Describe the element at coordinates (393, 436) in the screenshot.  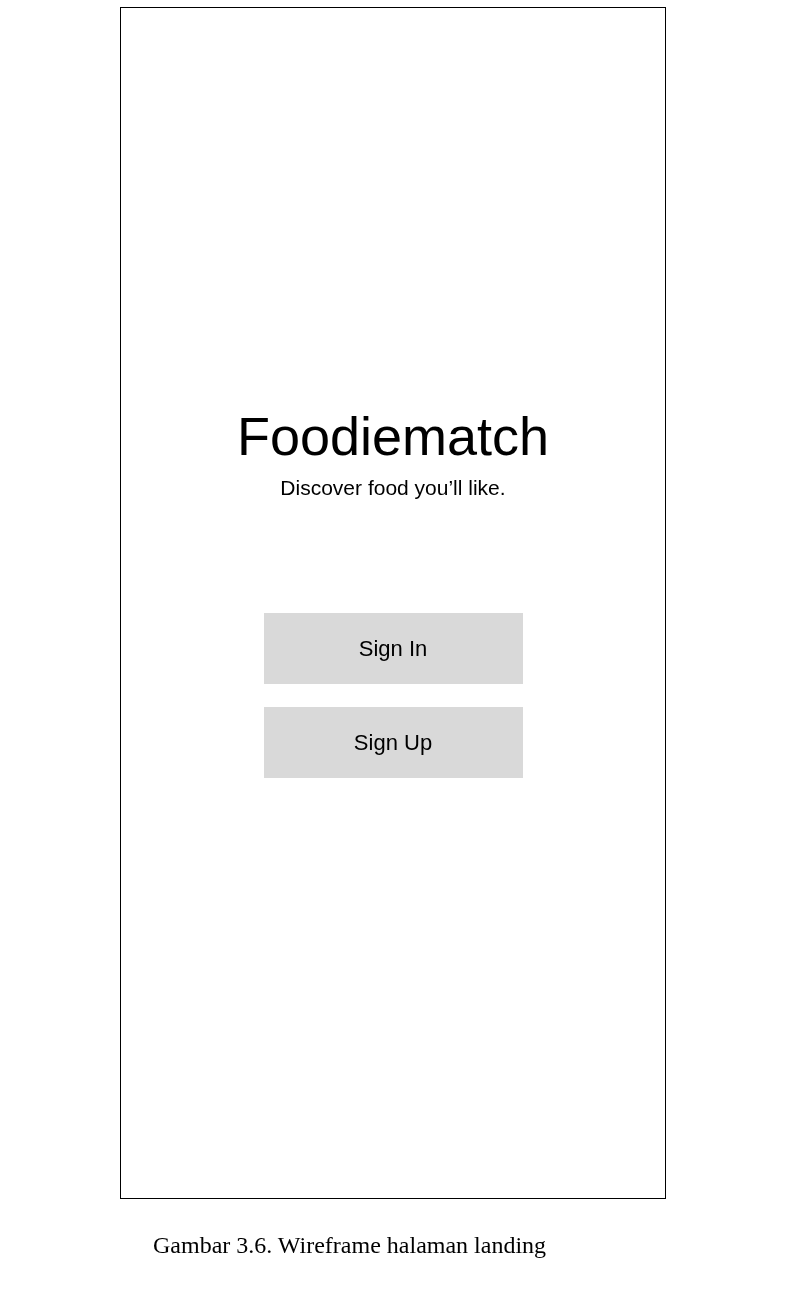
I see `app-title: Foodiematch` at that location.